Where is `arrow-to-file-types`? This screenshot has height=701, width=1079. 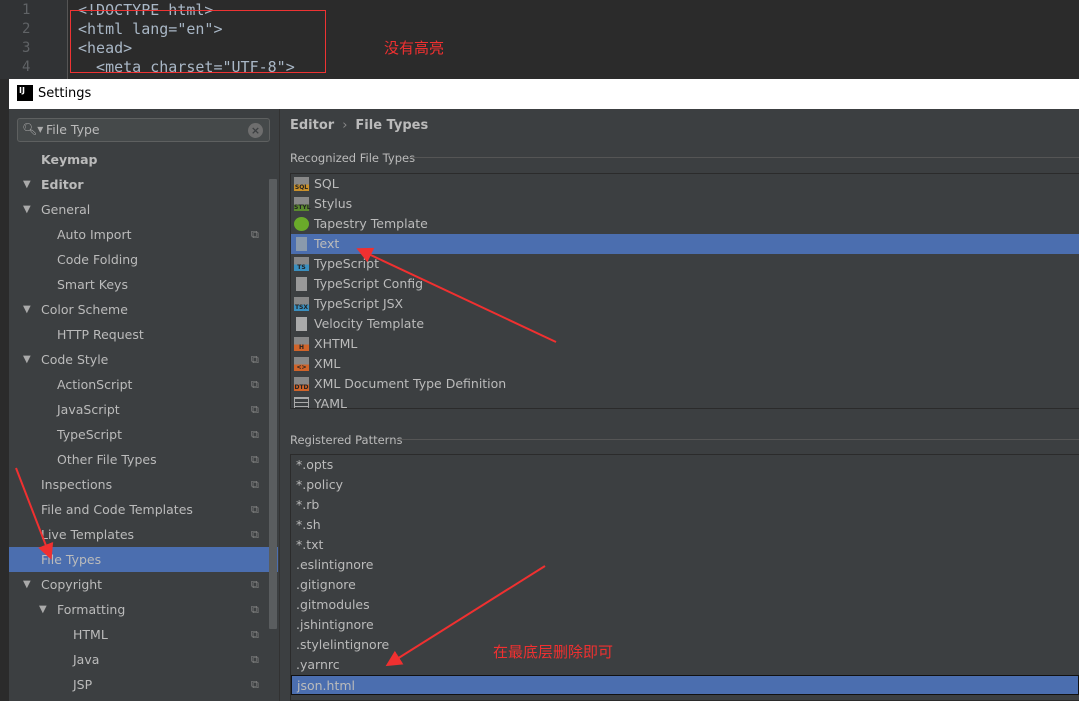 arrow-to-file-types is located at coordinates (34, 513).